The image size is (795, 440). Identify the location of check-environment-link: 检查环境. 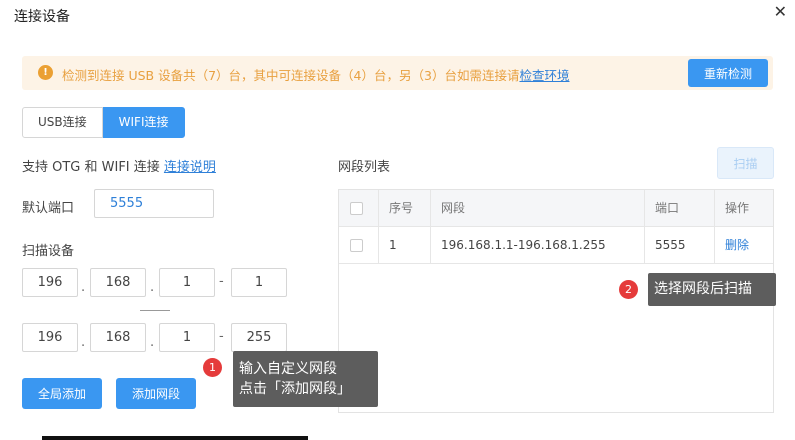
(544, 75).